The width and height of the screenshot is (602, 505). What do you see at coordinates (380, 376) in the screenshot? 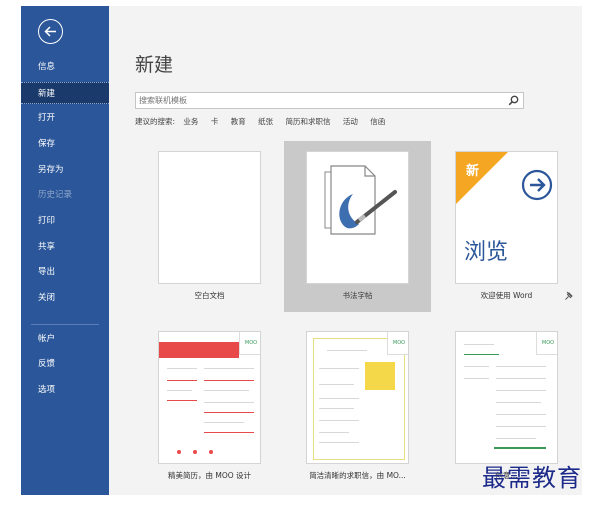
I see `cover-letter-yellow-block` at bounding box center [380, 376].